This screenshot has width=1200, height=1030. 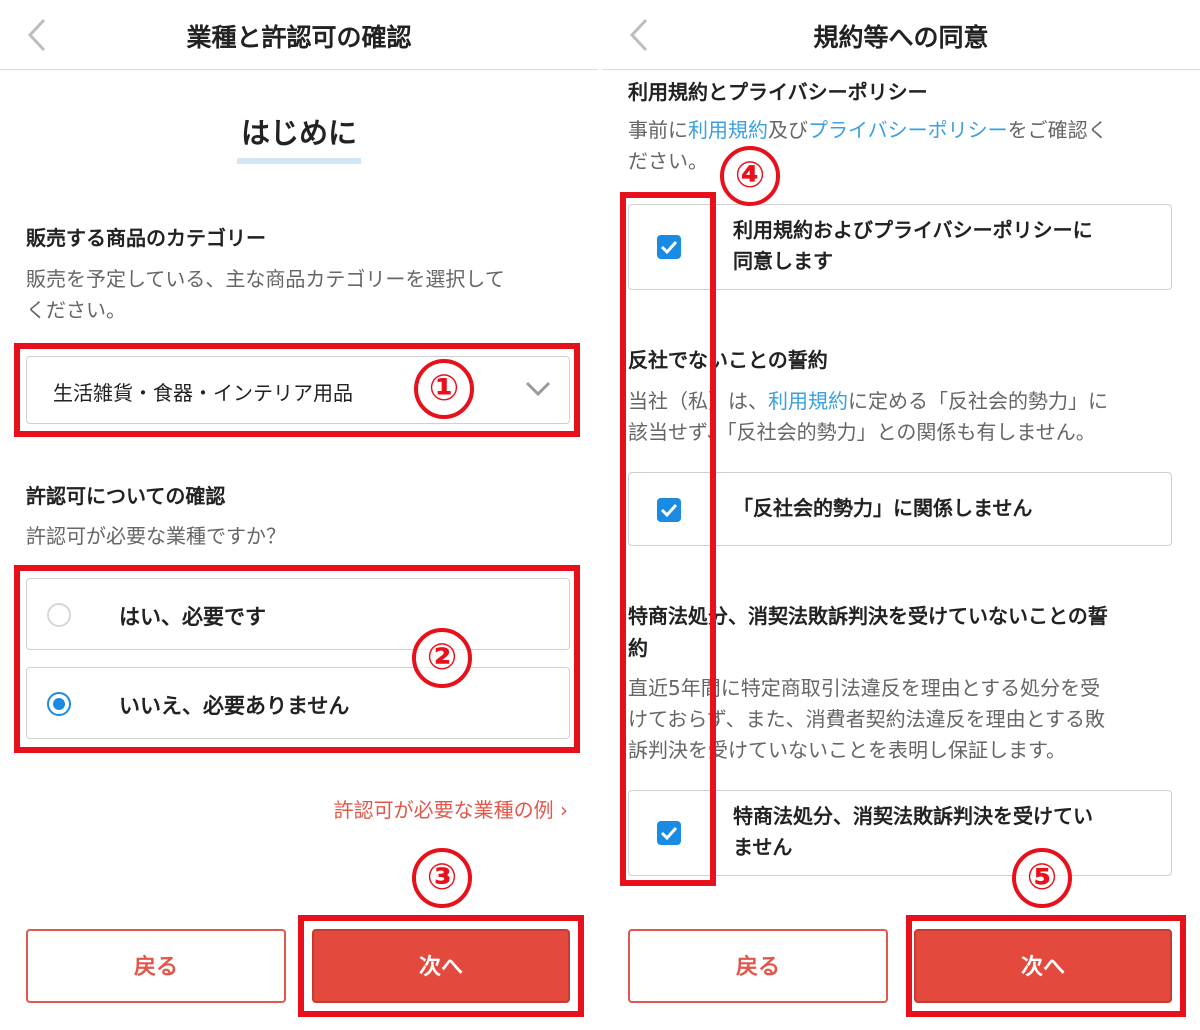 What do you see at coordinates (913, 230) in the screenshot?
I see `terms-agree-text-line1: 利用規約およびプライバシーポリシーに` at bounding box center [913, 230].